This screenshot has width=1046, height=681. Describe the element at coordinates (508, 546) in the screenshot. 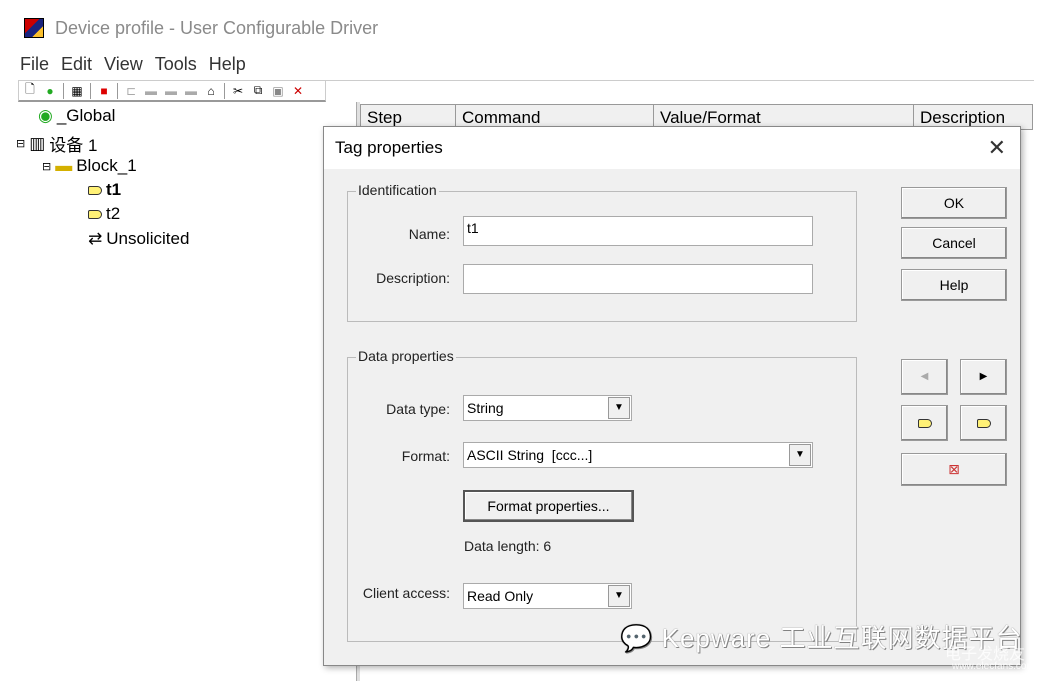

I see `data-length: Data length: 6` at that location.